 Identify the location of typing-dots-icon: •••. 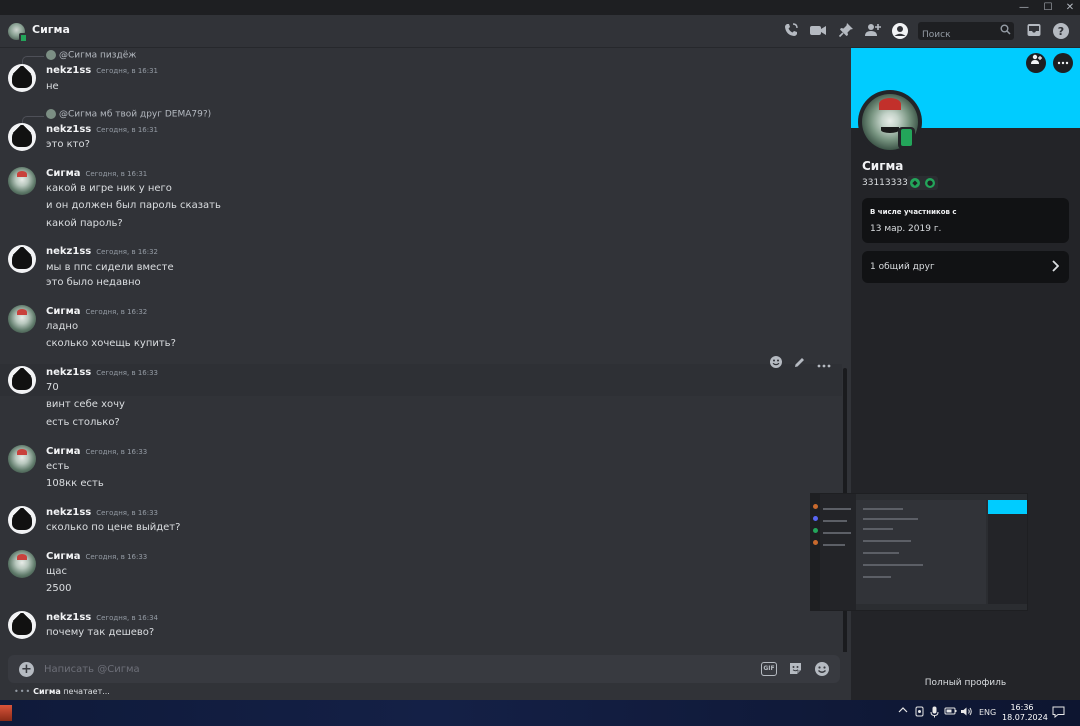
(23, 691).